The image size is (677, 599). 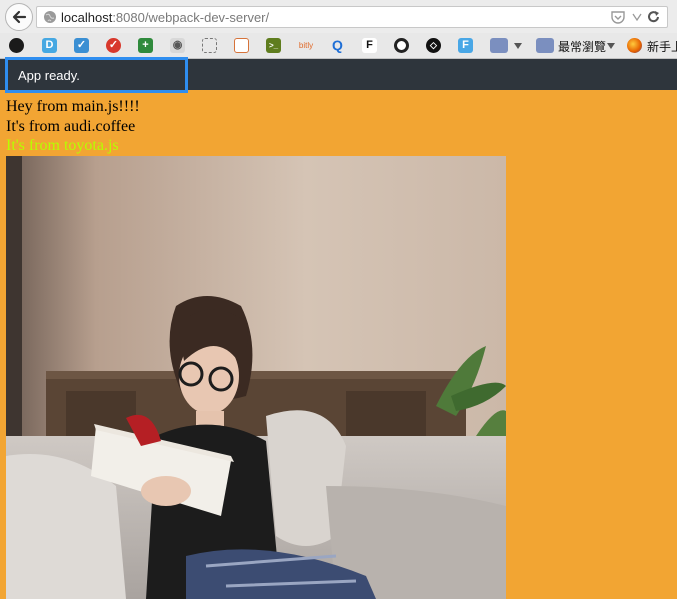 What do you see at coordinates (352, 17) in the screenshot?
I see `address-bar: localhost:8080/webpack-dev-server/` at bounding box center [352, 17].